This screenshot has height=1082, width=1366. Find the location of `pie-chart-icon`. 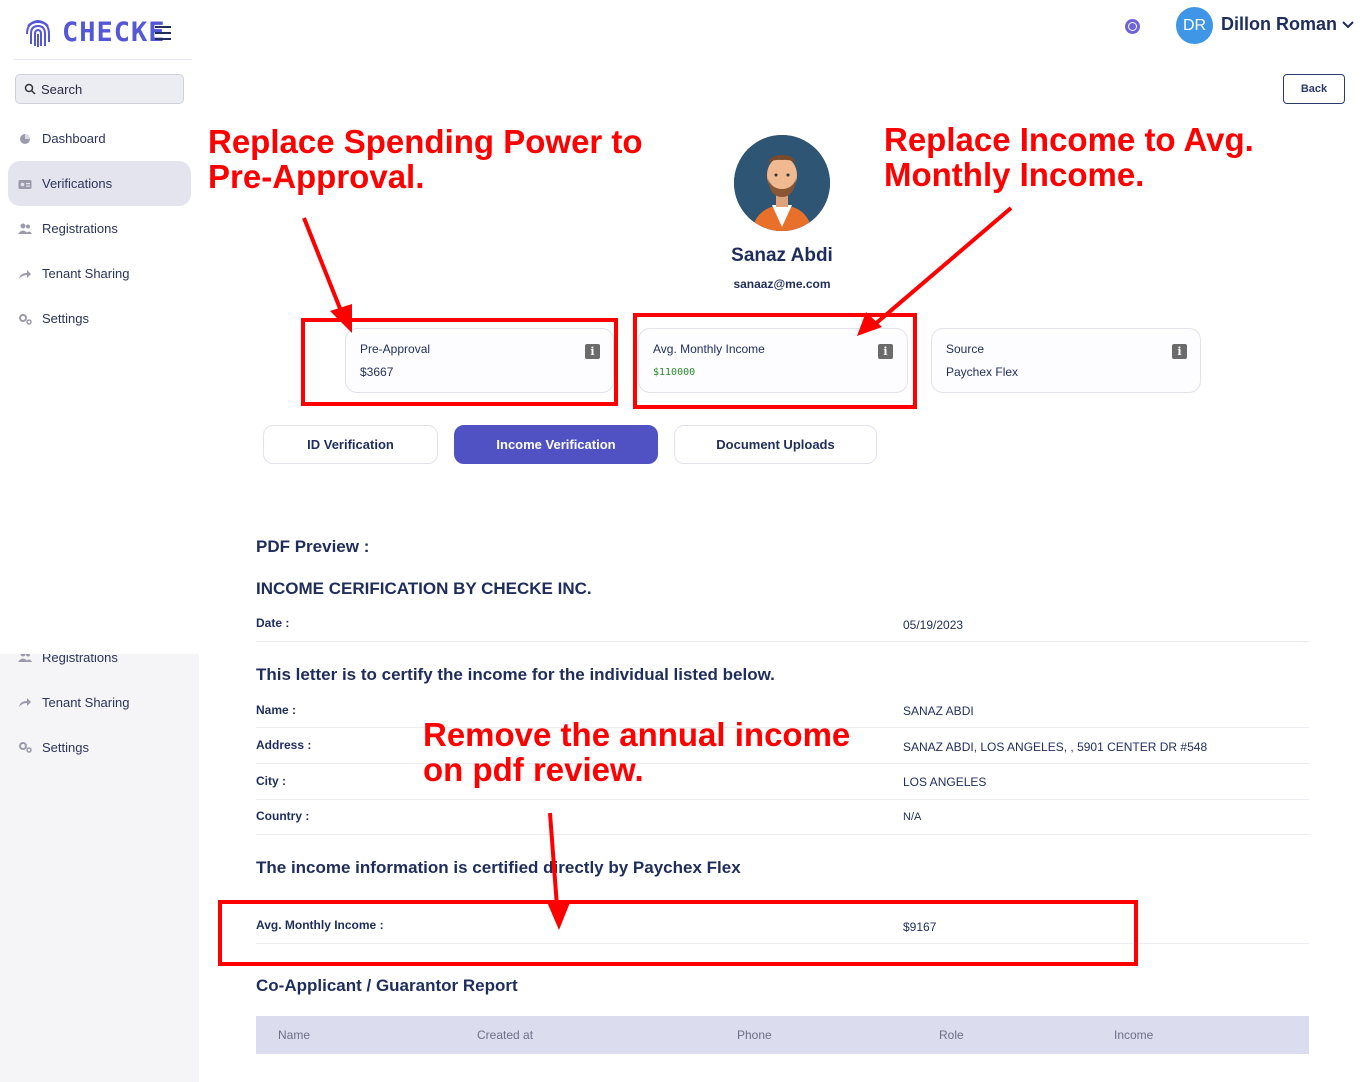

pie-chart-icon is located at coordinates (25, 139).